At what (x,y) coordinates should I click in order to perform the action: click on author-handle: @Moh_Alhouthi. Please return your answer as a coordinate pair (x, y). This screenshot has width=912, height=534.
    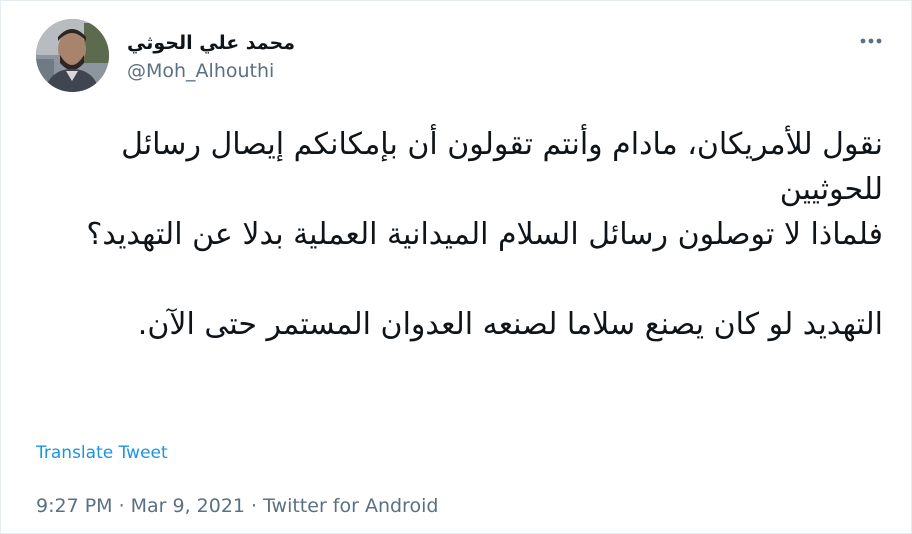
    Looking at the image, I should click on (200, 71).